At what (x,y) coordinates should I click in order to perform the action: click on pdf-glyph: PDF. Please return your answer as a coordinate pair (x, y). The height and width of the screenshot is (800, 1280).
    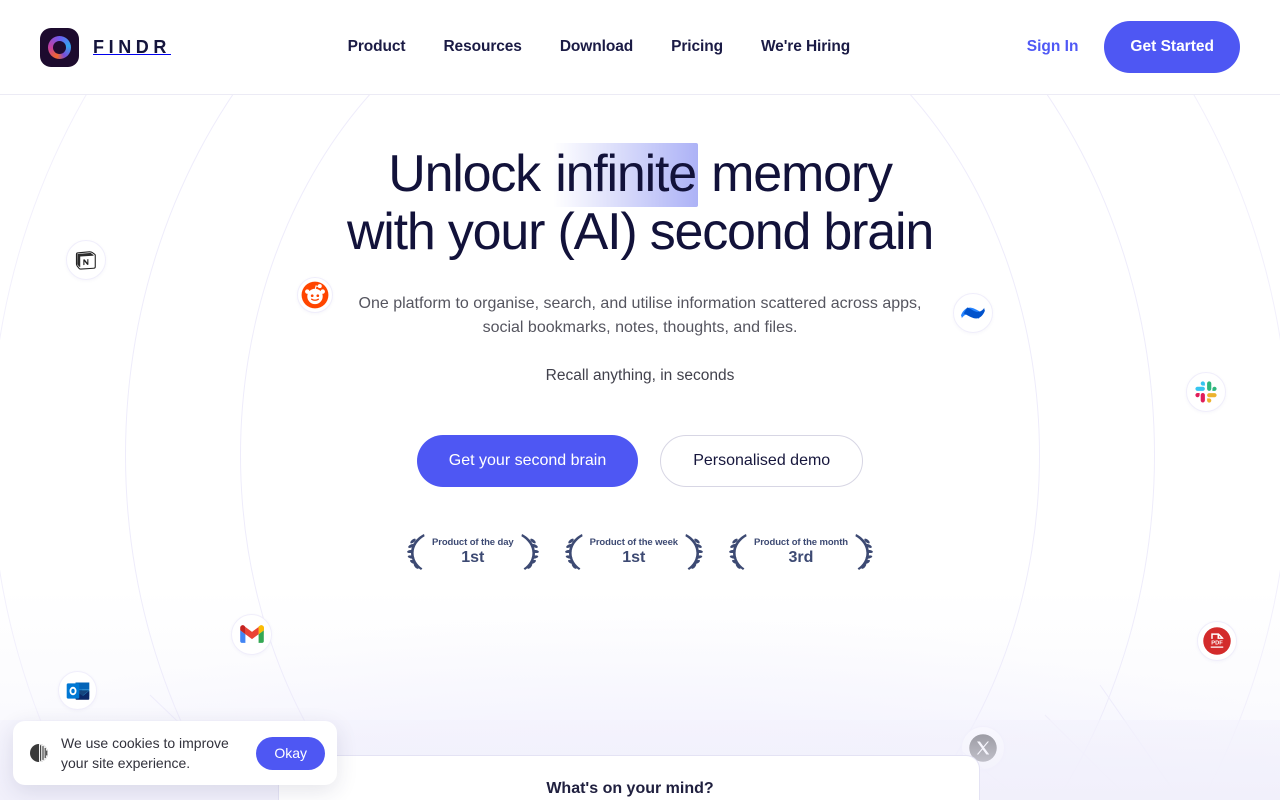
    Looking at the image, I should click on (1217, 641).